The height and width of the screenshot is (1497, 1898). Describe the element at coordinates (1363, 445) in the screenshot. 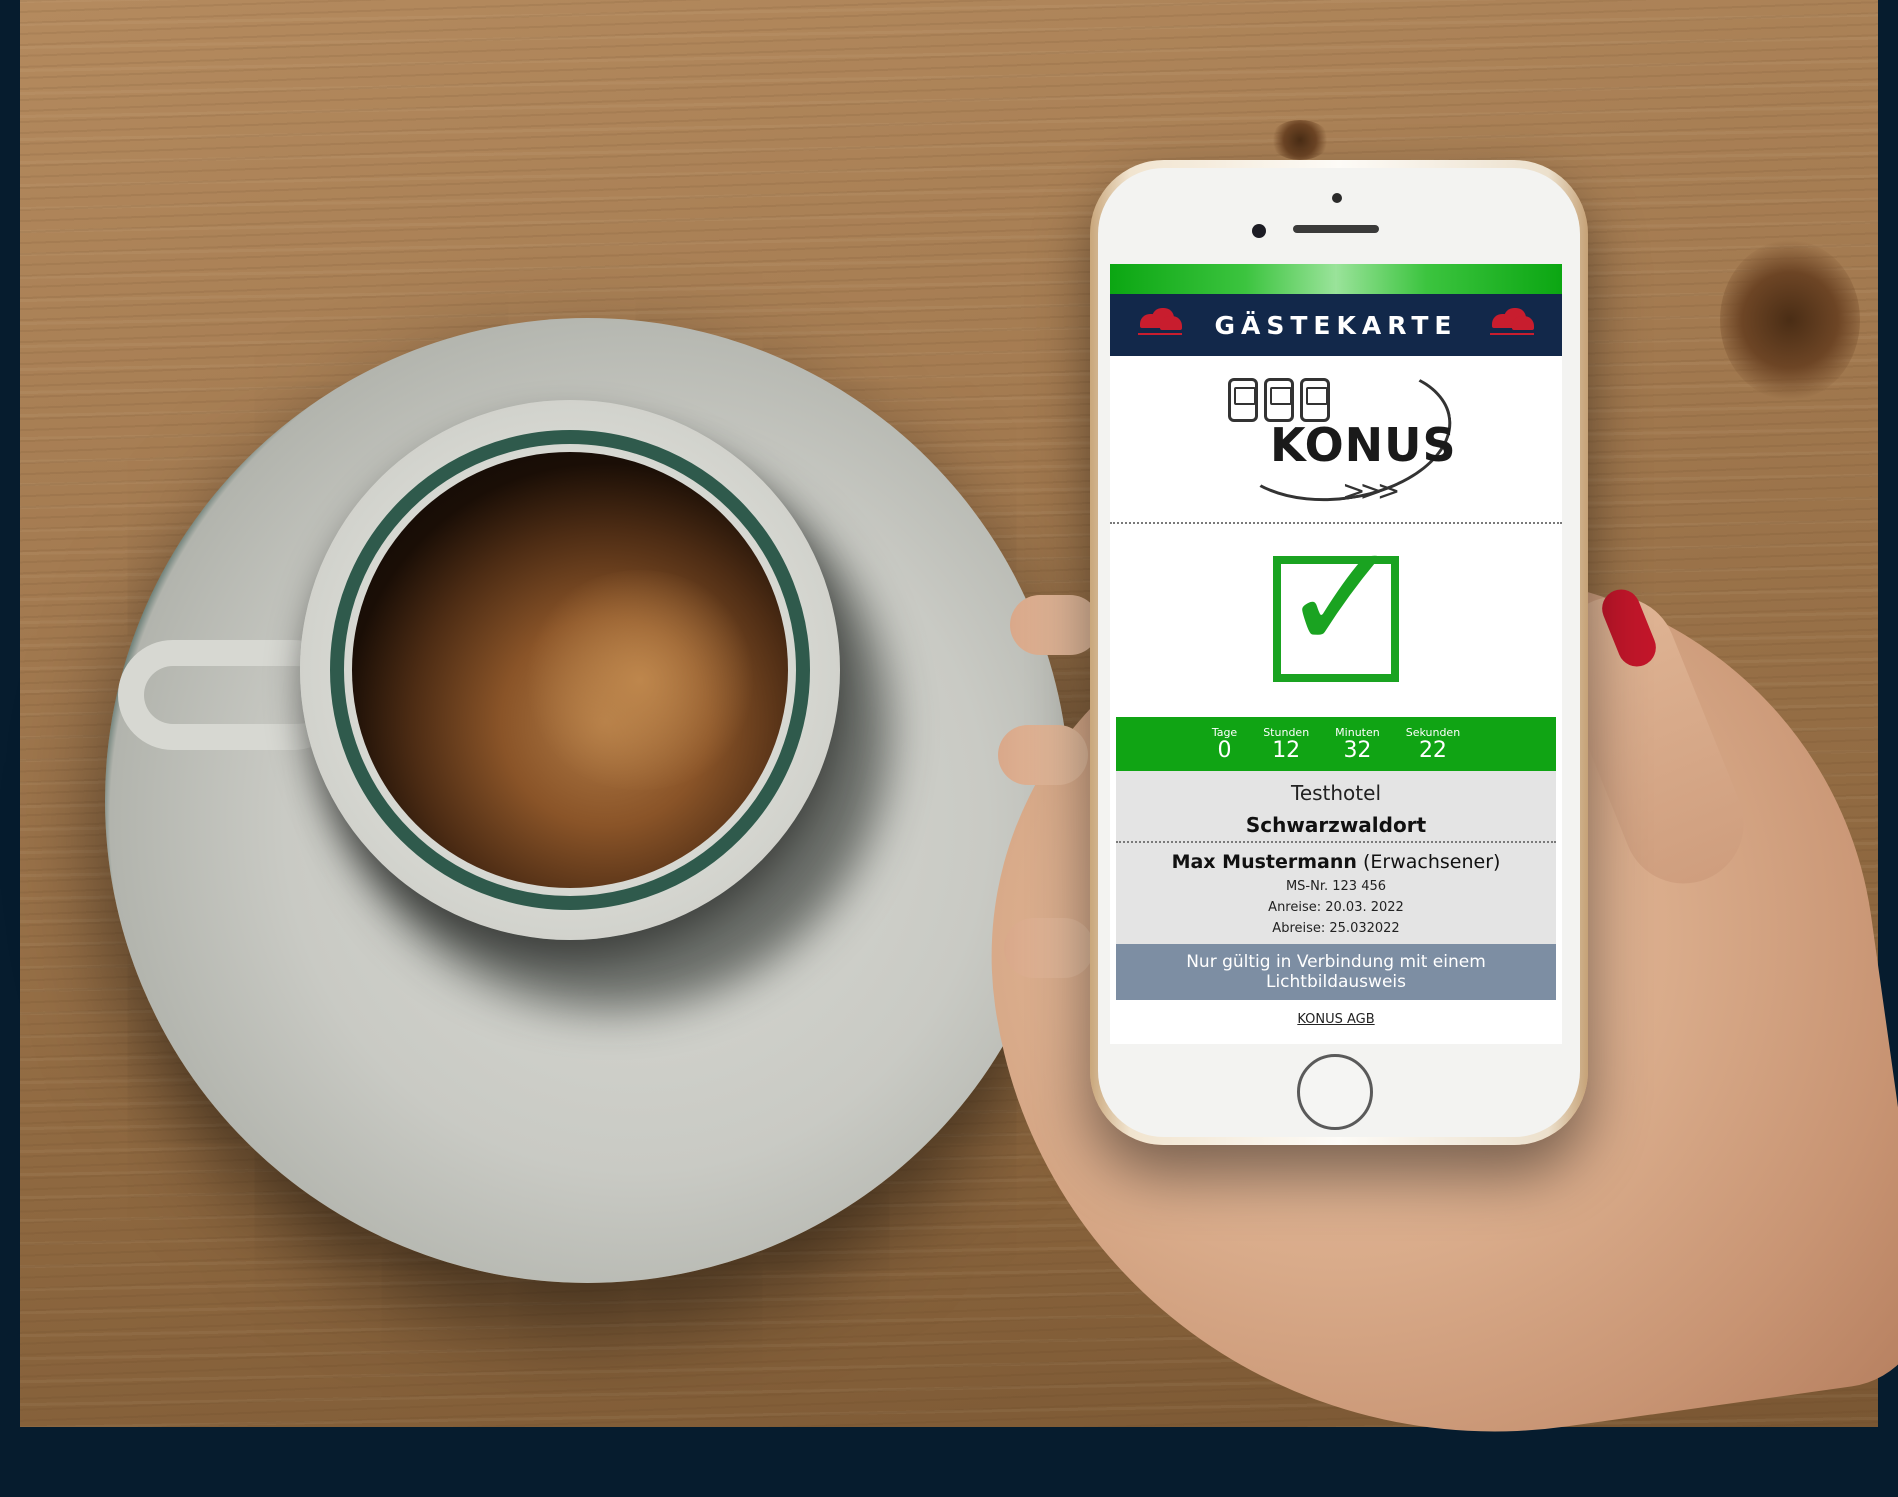

I see `brand-name: KONUS` at that location.